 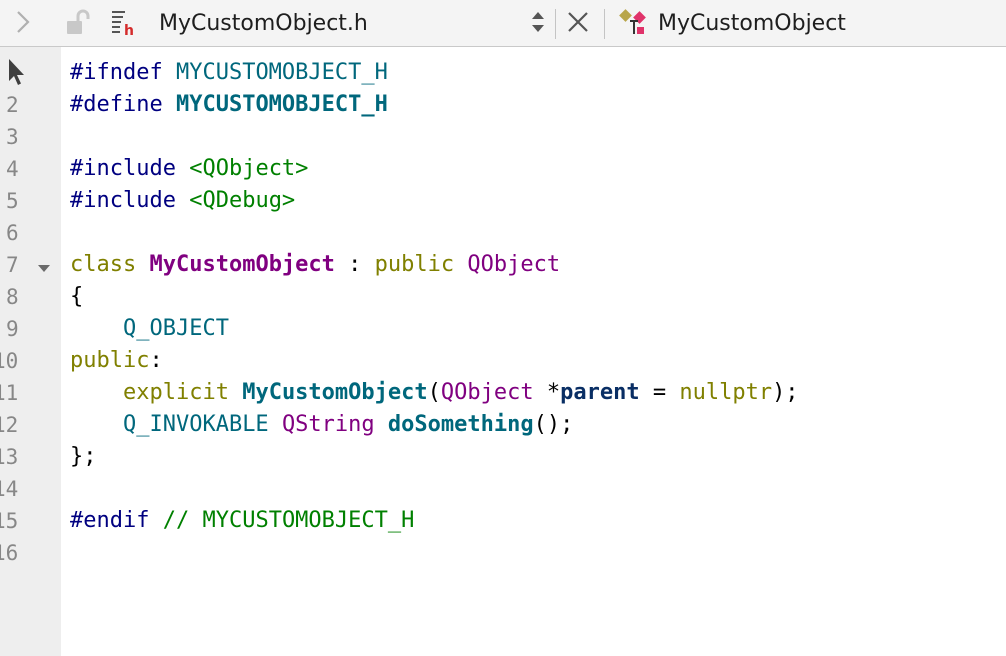 I want to click on fold-marker-icon, so click(x=44, y=267).